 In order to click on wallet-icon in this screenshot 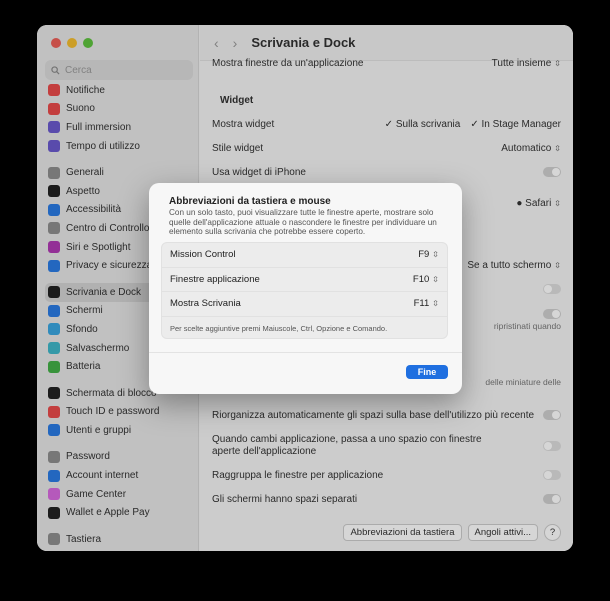, I will do `click(54, 512)`.